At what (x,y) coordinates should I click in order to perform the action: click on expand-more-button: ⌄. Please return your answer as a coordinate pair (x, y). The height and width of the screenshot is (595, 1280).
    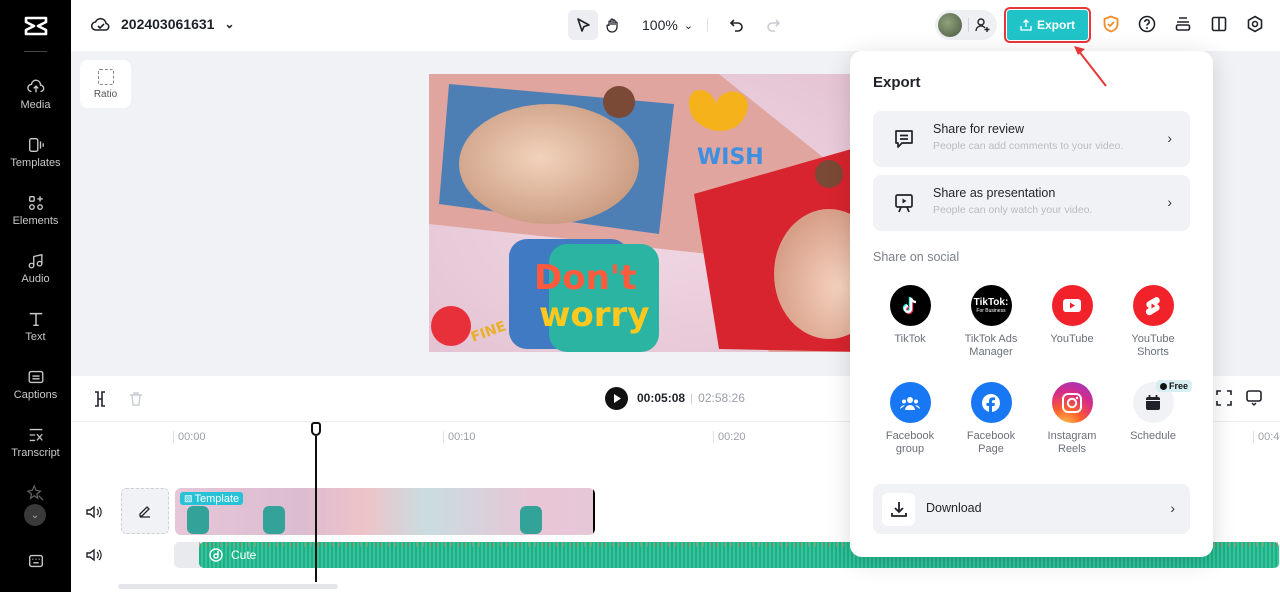
    Looking at the image, I should click on (35, 515).